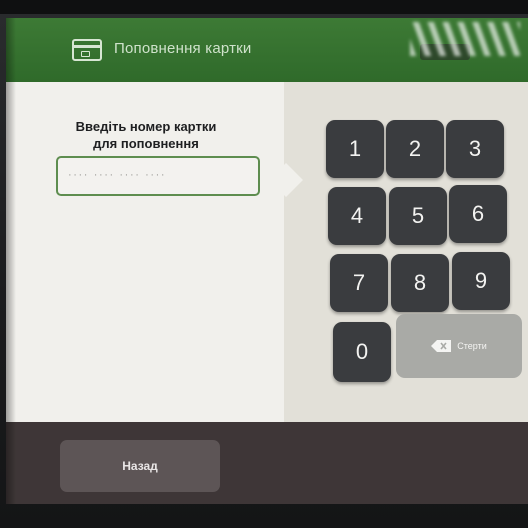 The image size is (528, 528). What do you see at coordinates (418, 216) in the screenshot?
I see `key-5: 5` at bounding box center [418, 216].